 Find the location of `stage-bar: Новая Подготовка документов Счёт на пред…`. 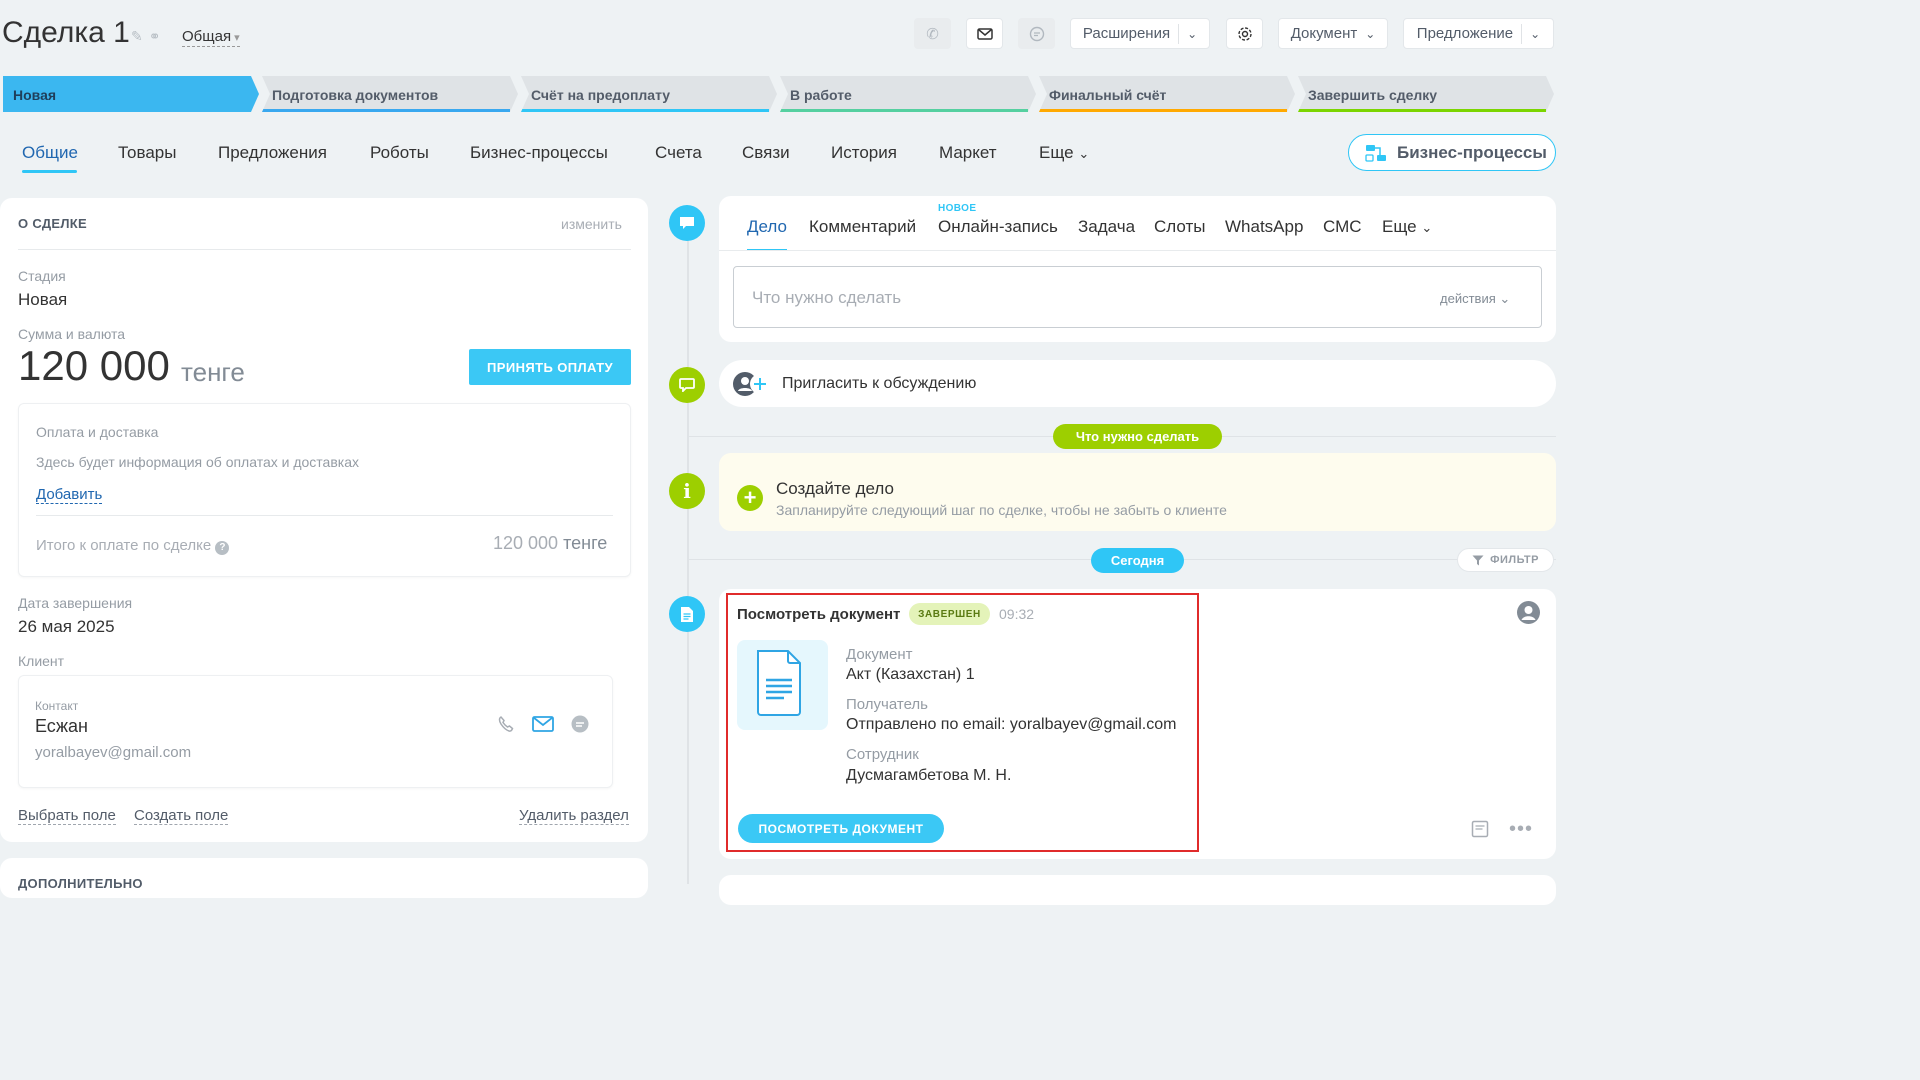

stage-bar: Новая Подготовка документов Счёт на пред… is located at coordinates (784, 95).